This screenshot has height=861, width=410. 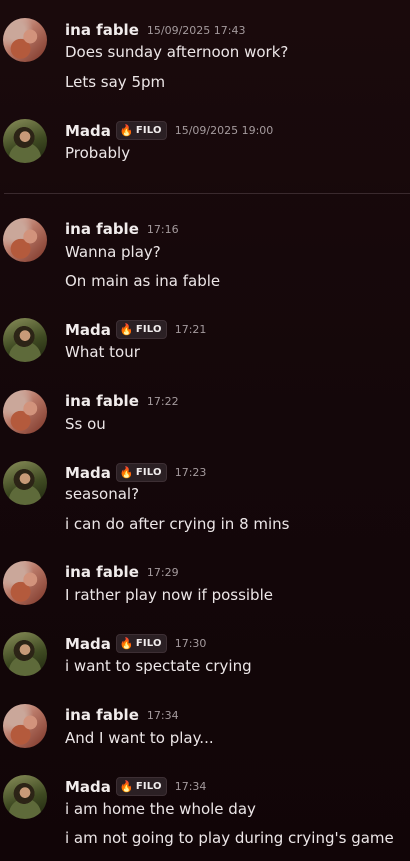 What do you see at coordinates (207, 193) in the screenshot?
I see `date-divider` at bounding box center [207, 193].